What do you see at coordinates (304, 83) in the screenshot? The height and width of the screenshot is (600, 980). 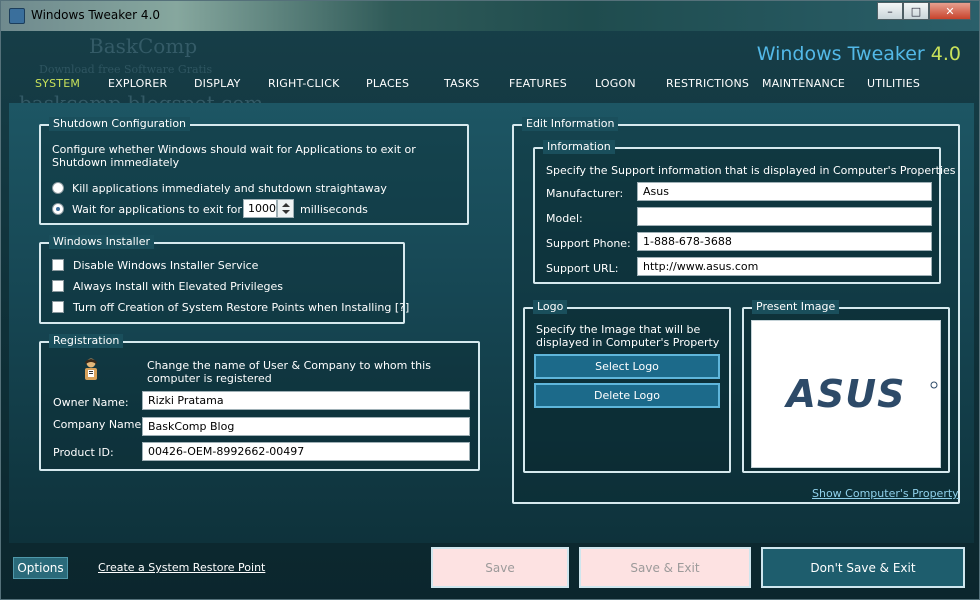 I see `tab-right-click: RIGHT-CLICK` at bounding box center [304, 83].